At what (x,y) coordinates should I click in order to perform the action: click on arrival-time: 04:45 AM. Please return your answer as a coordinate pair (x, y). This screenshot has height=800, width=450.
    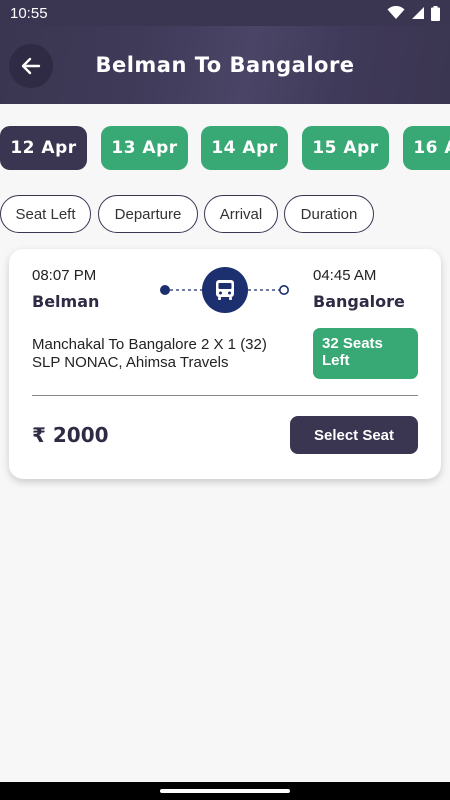
    Looking at the image, I should click on (345, 275).